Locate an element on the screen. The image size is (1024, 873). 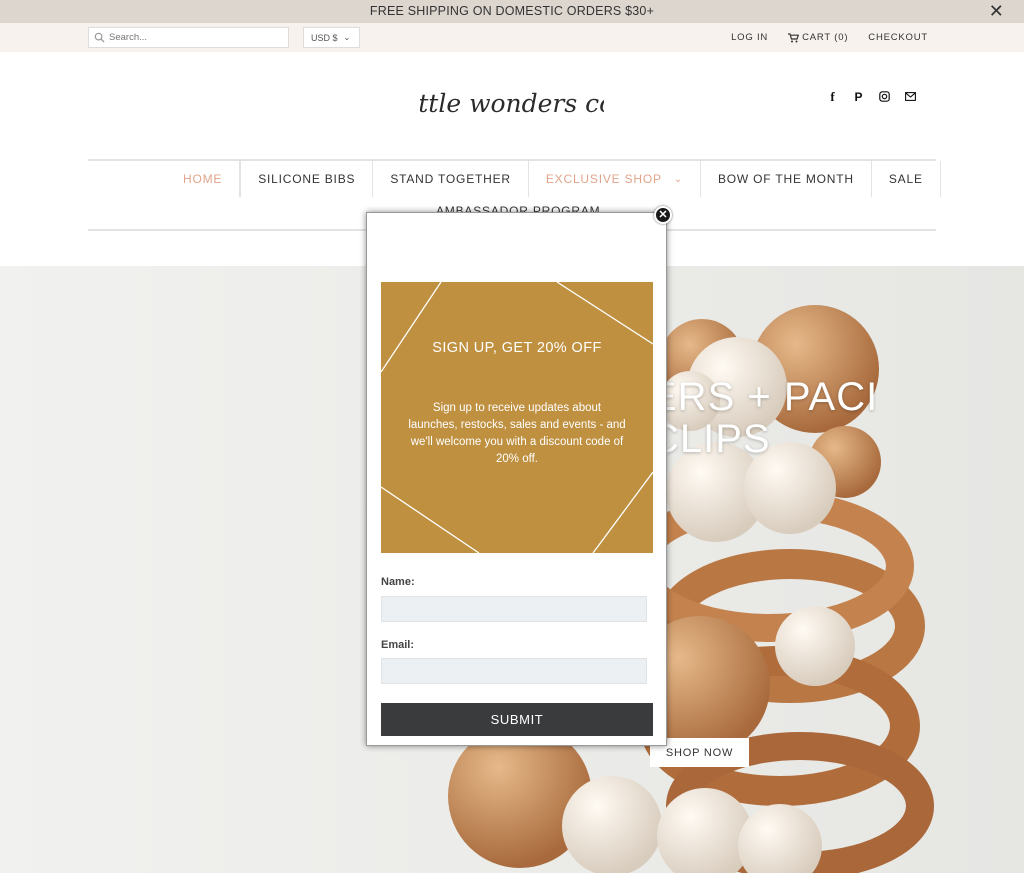
submit-button: SUBMIT is located at coordinates (517, 719).